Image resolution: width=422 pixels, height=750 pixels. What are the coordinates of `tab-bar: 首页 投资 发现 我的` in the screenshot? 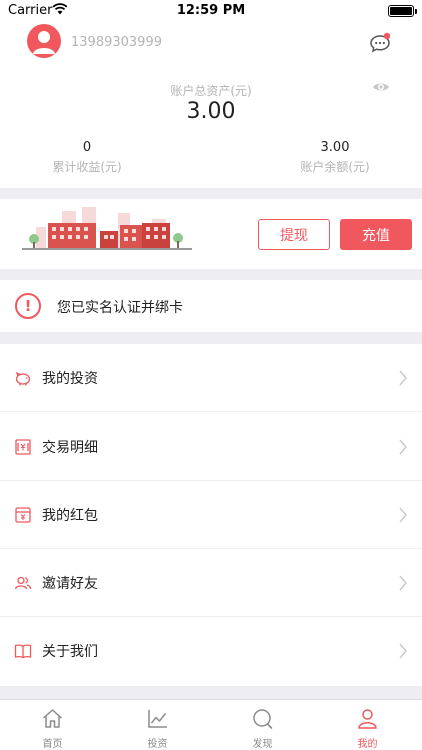 It's located at (211, 724).